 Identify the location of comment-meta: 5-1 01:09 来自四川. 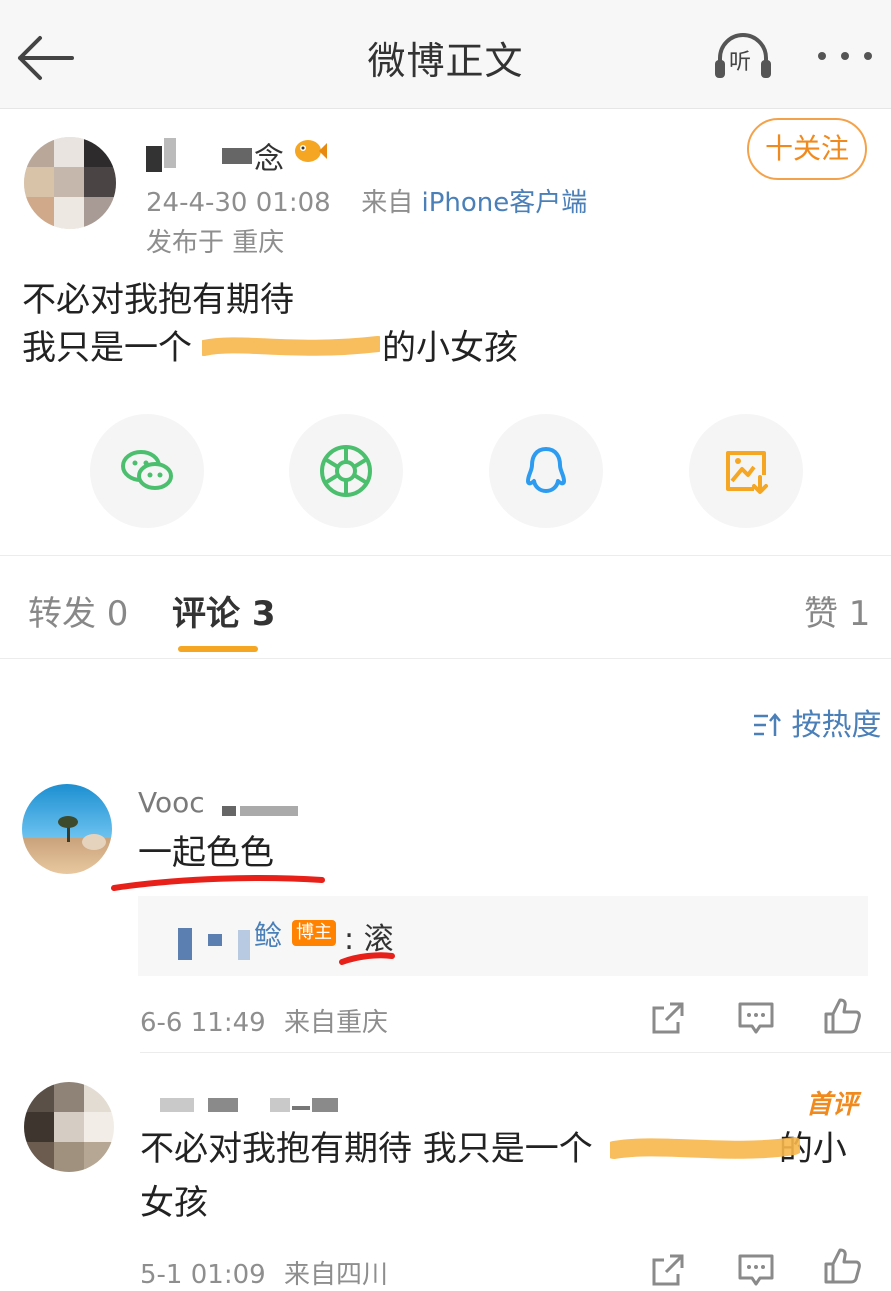
(264, 1272).